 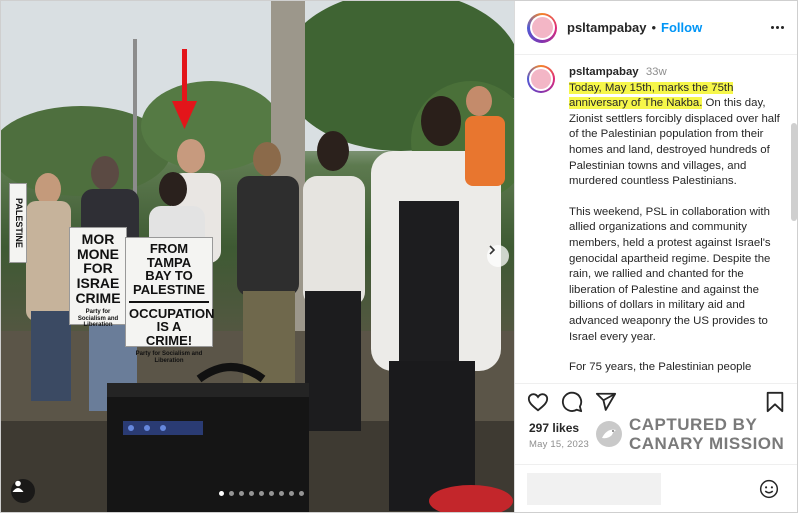 I want to click on sign-a-line: ISRAE, so click(x=98, y=283).